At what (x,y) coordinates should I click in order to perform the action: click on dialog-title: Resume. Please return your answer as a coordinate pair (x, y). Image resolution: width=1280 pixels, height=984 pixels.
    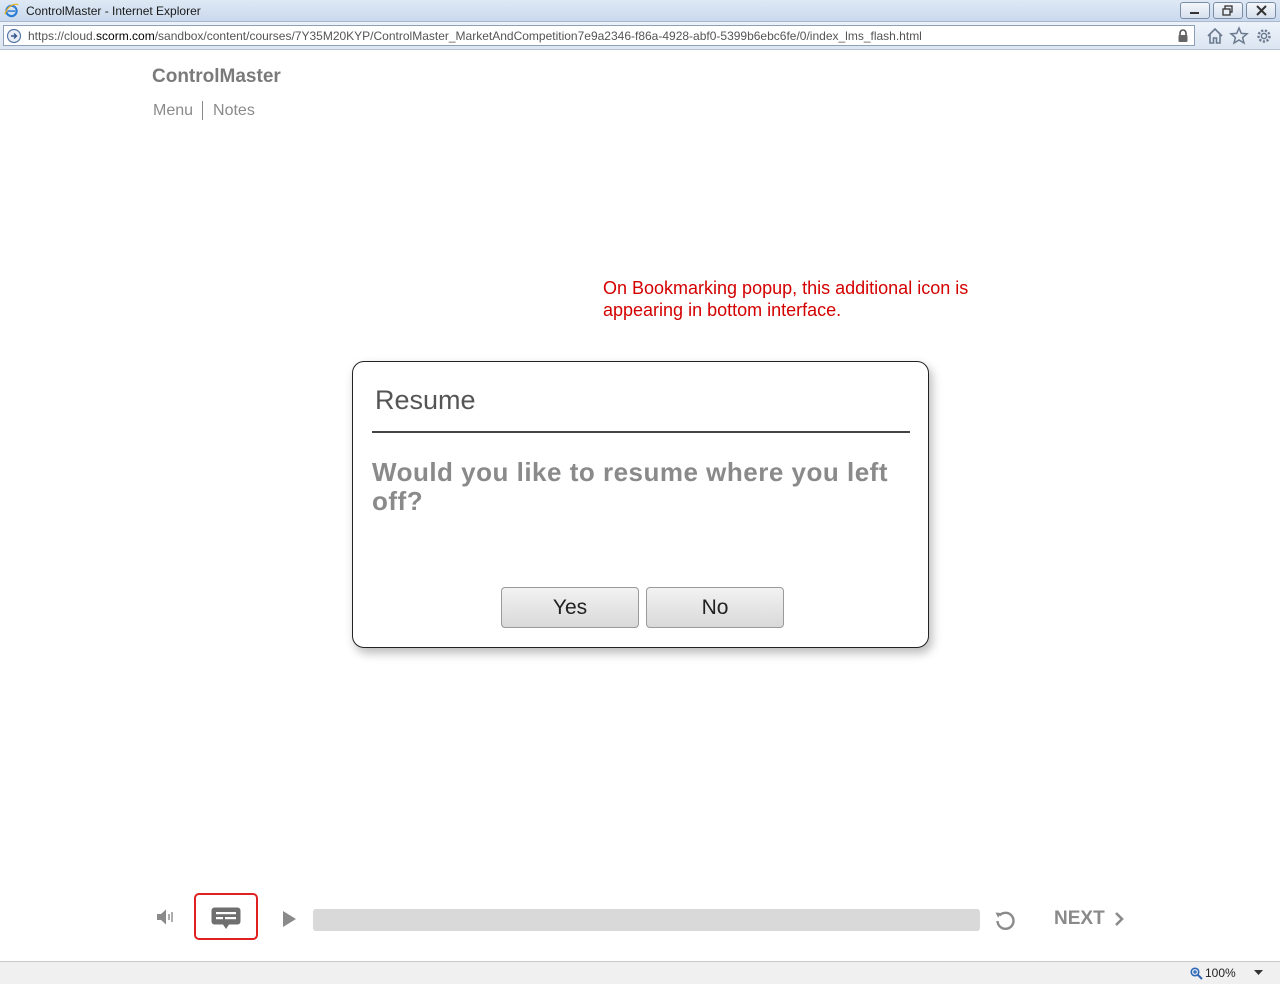
    Looking at the image, I should click on (425, 400).